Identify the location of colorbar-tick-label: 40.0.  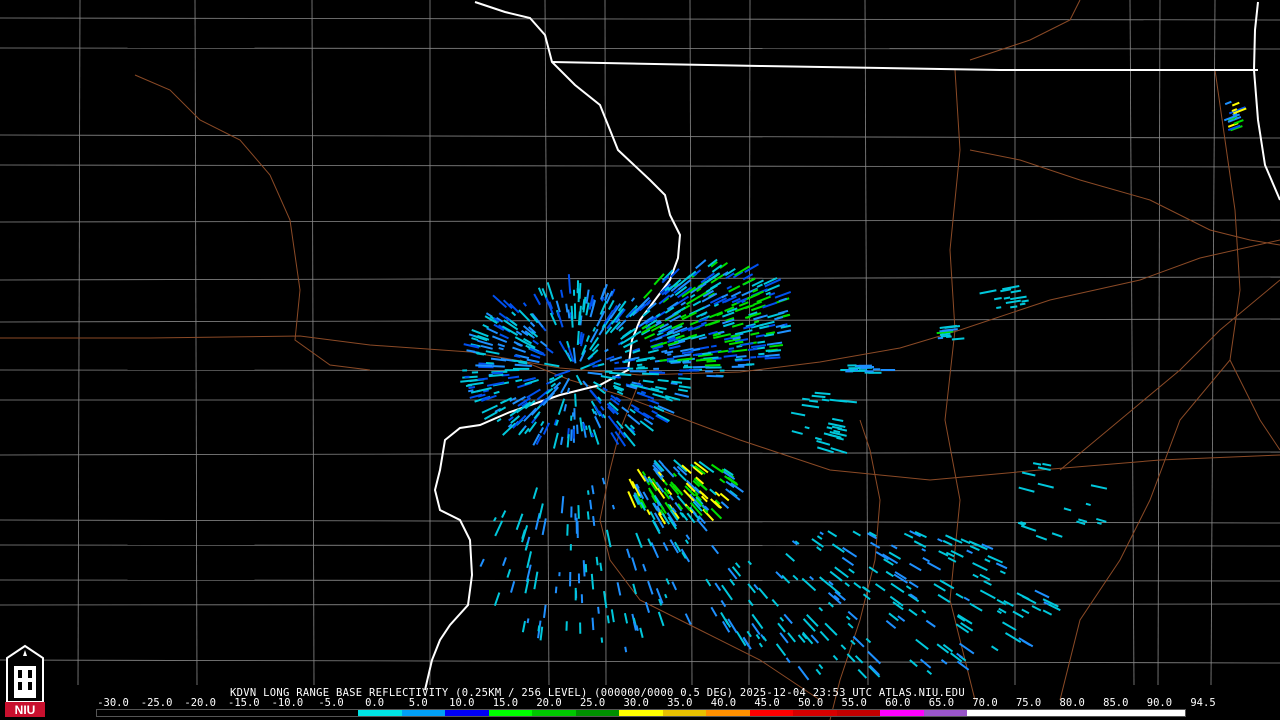
(723, 703).